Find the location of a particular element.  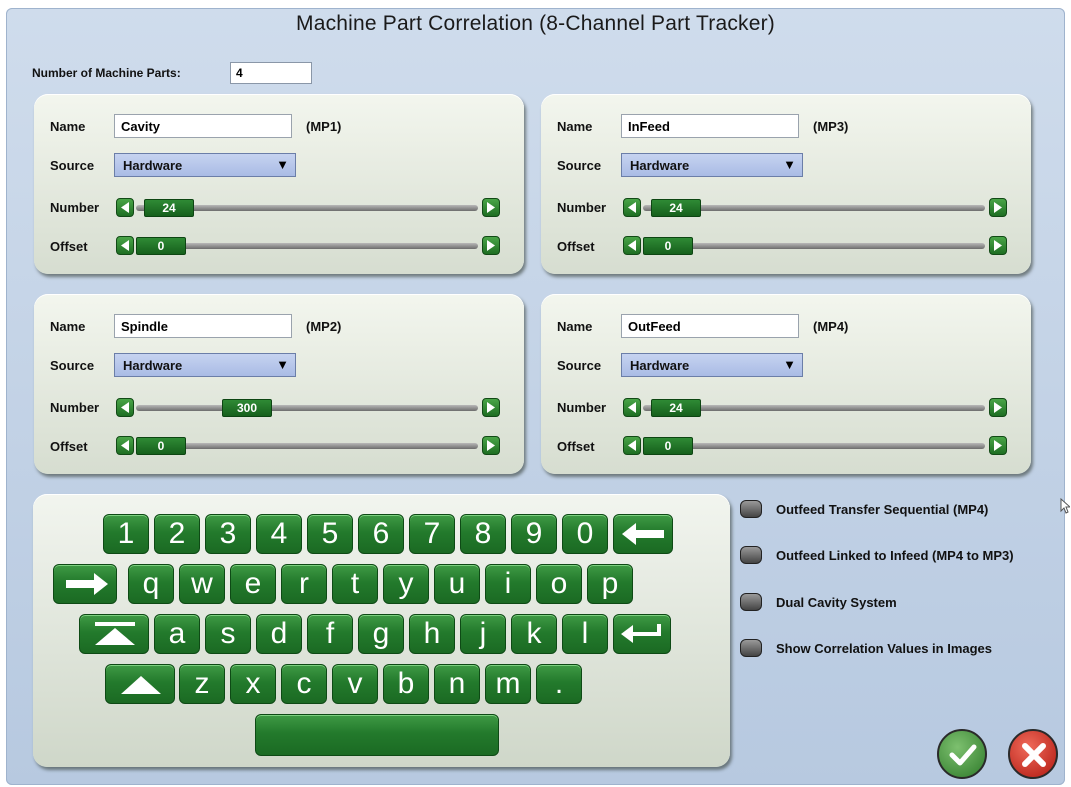

part-name-input: InFeed is located at coordinates (710, 126).